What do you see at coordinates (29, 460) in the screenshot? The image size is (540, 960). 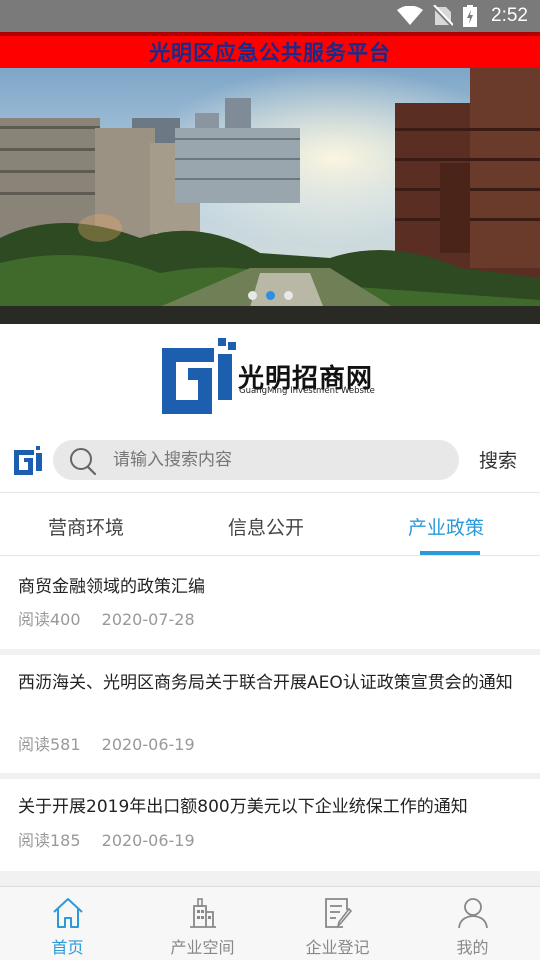 I see `small-logo-icon` at bounding box center [29, 460].